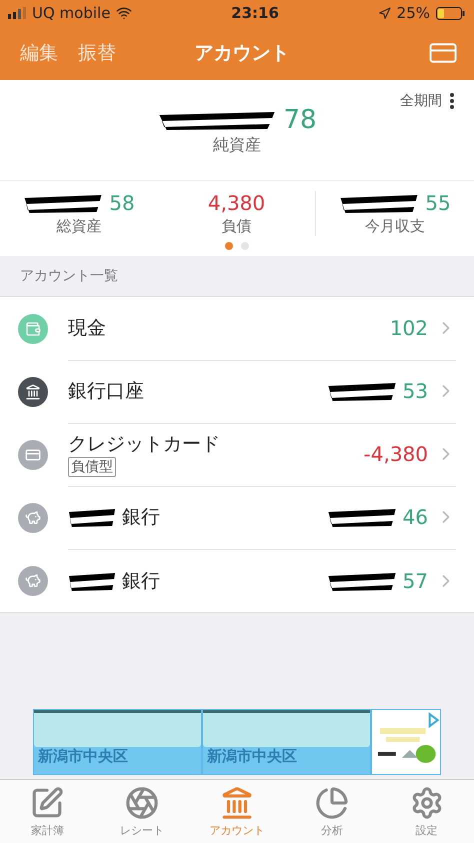 Image resolution: width=474 pixels, height=843 pixels. I want to click on stat-amount: 55, so click(438, 203).